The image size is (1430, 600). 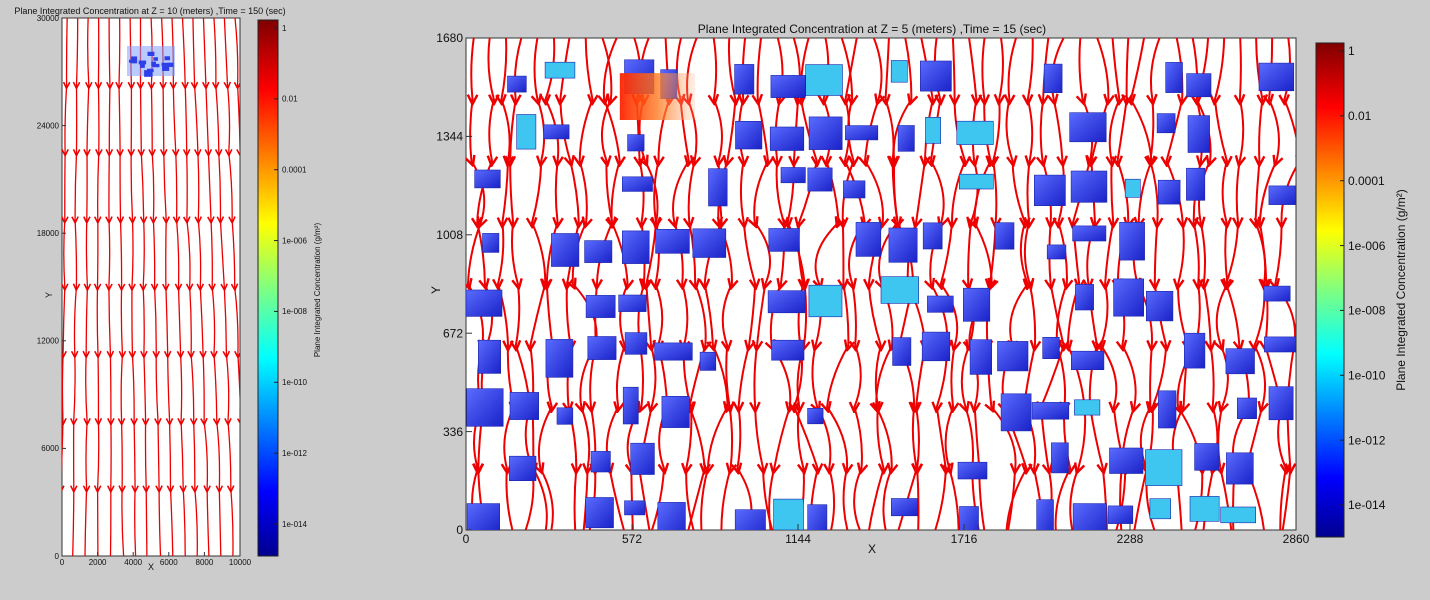 I want to click on left-buildings, so click(x=151, y=61).